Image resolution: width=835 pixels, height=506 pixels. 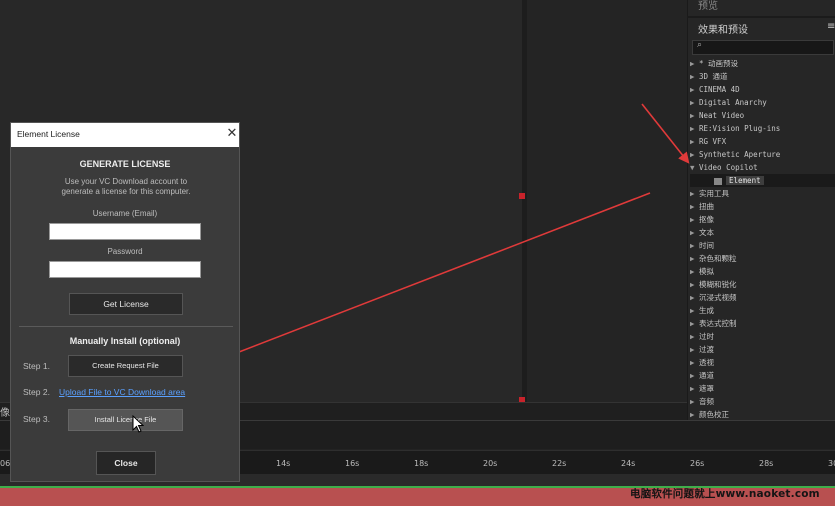 What do you see at coordinates (831, 26) in the screenshot?
I see `panel-menu-icon: ≡` at bounding box center [831, 26].